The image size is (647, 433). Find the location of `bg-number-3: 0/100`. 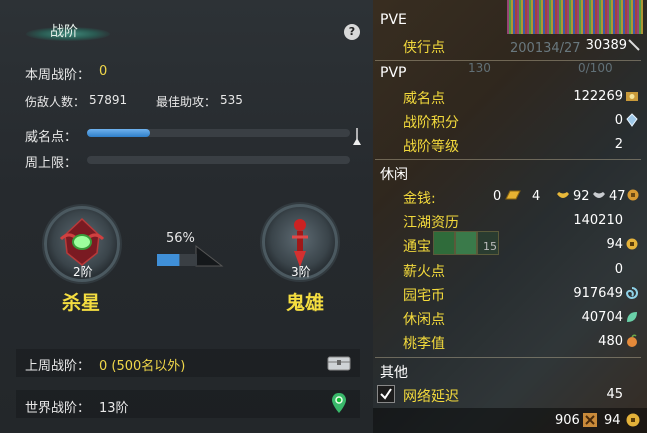

bg-number-3: 0/100 is located at coordinates (595, 68).